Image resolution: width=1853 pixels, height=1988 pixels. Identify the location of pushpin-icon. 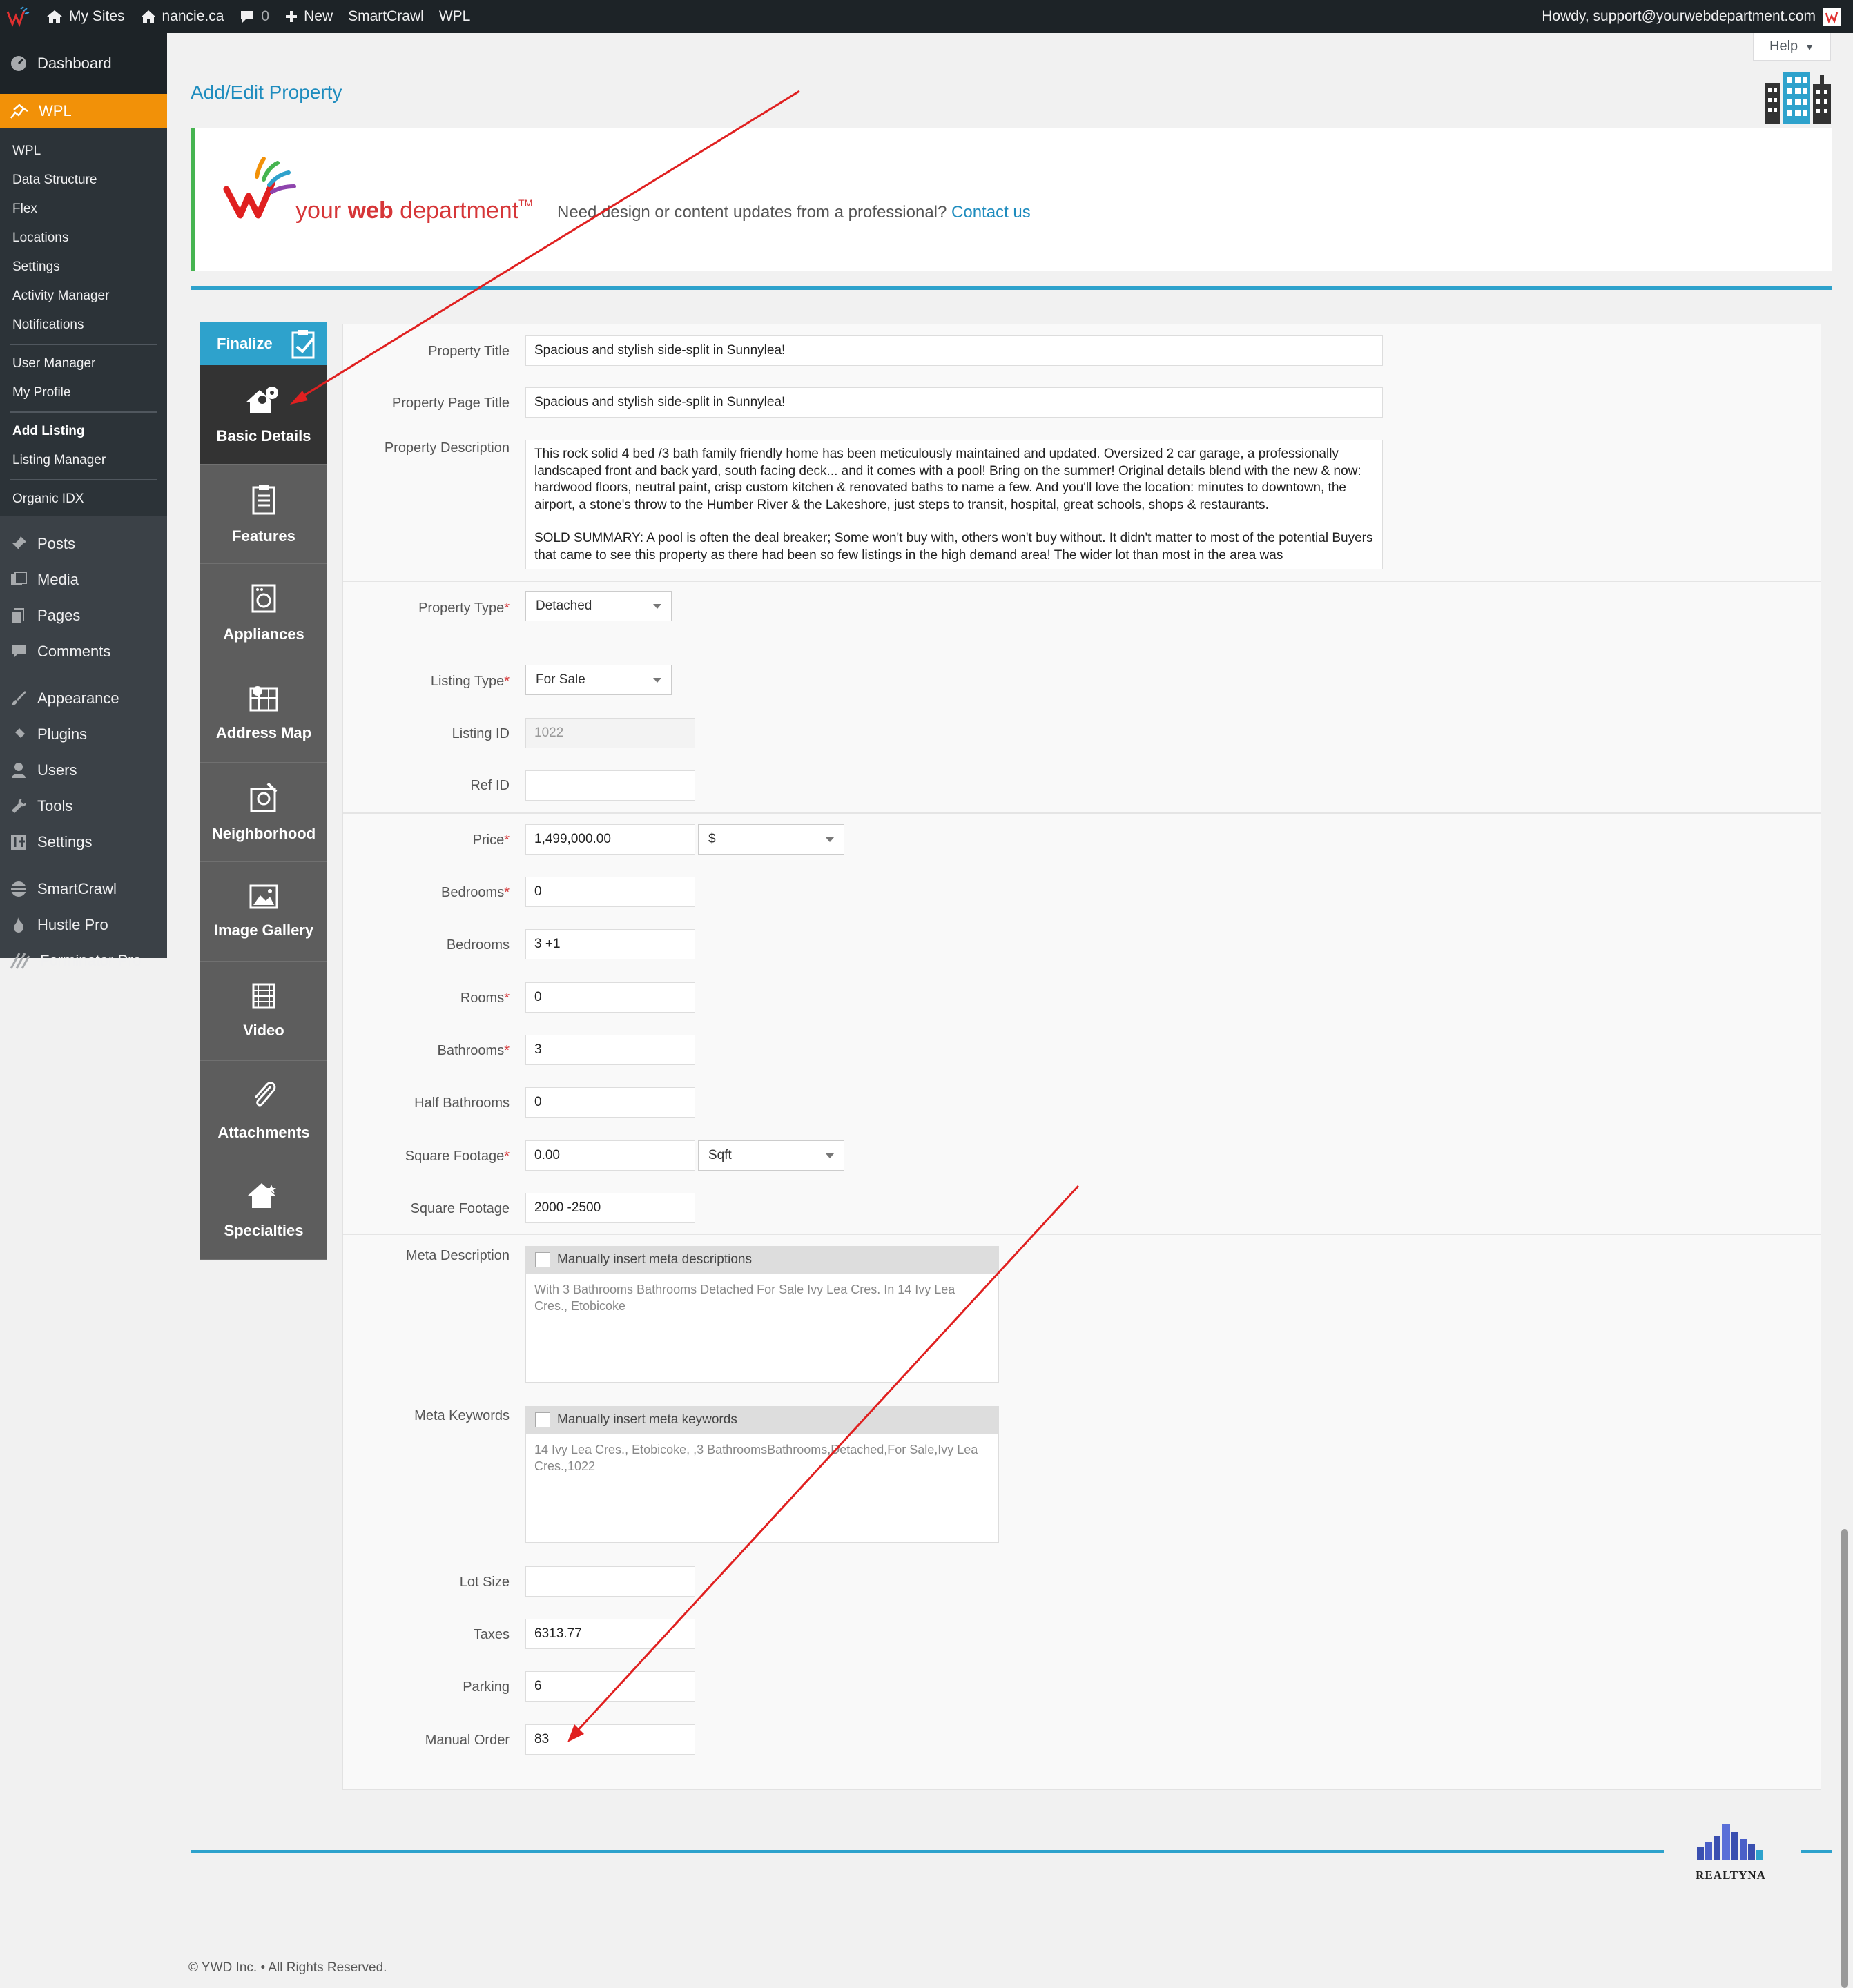
(18, 544).